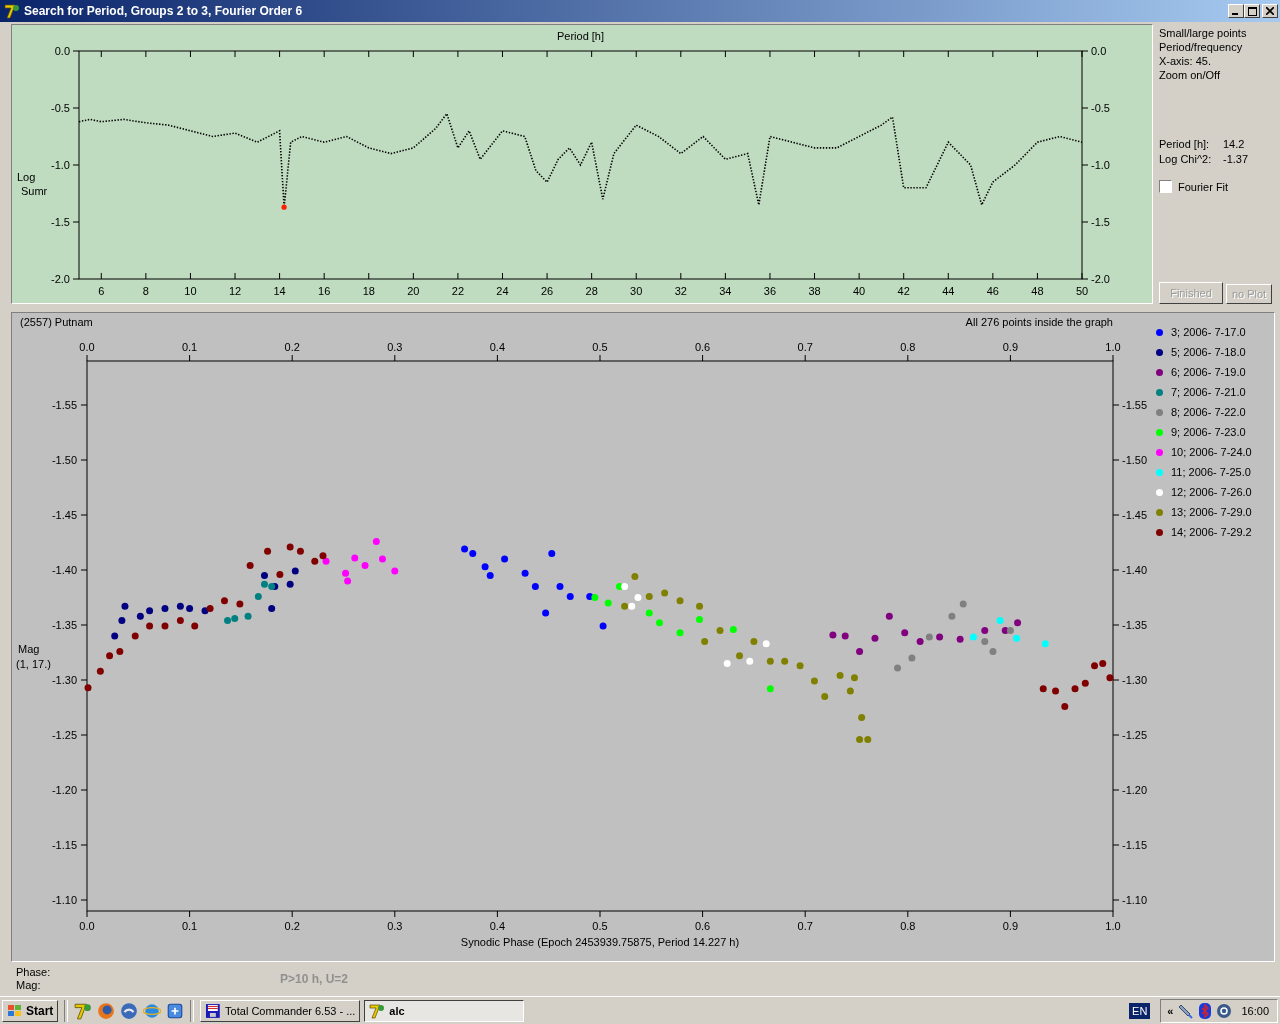  Describe the element at coordinates (725, 291) in the screenshot. I see `axis-tick-label: 34` at that location.